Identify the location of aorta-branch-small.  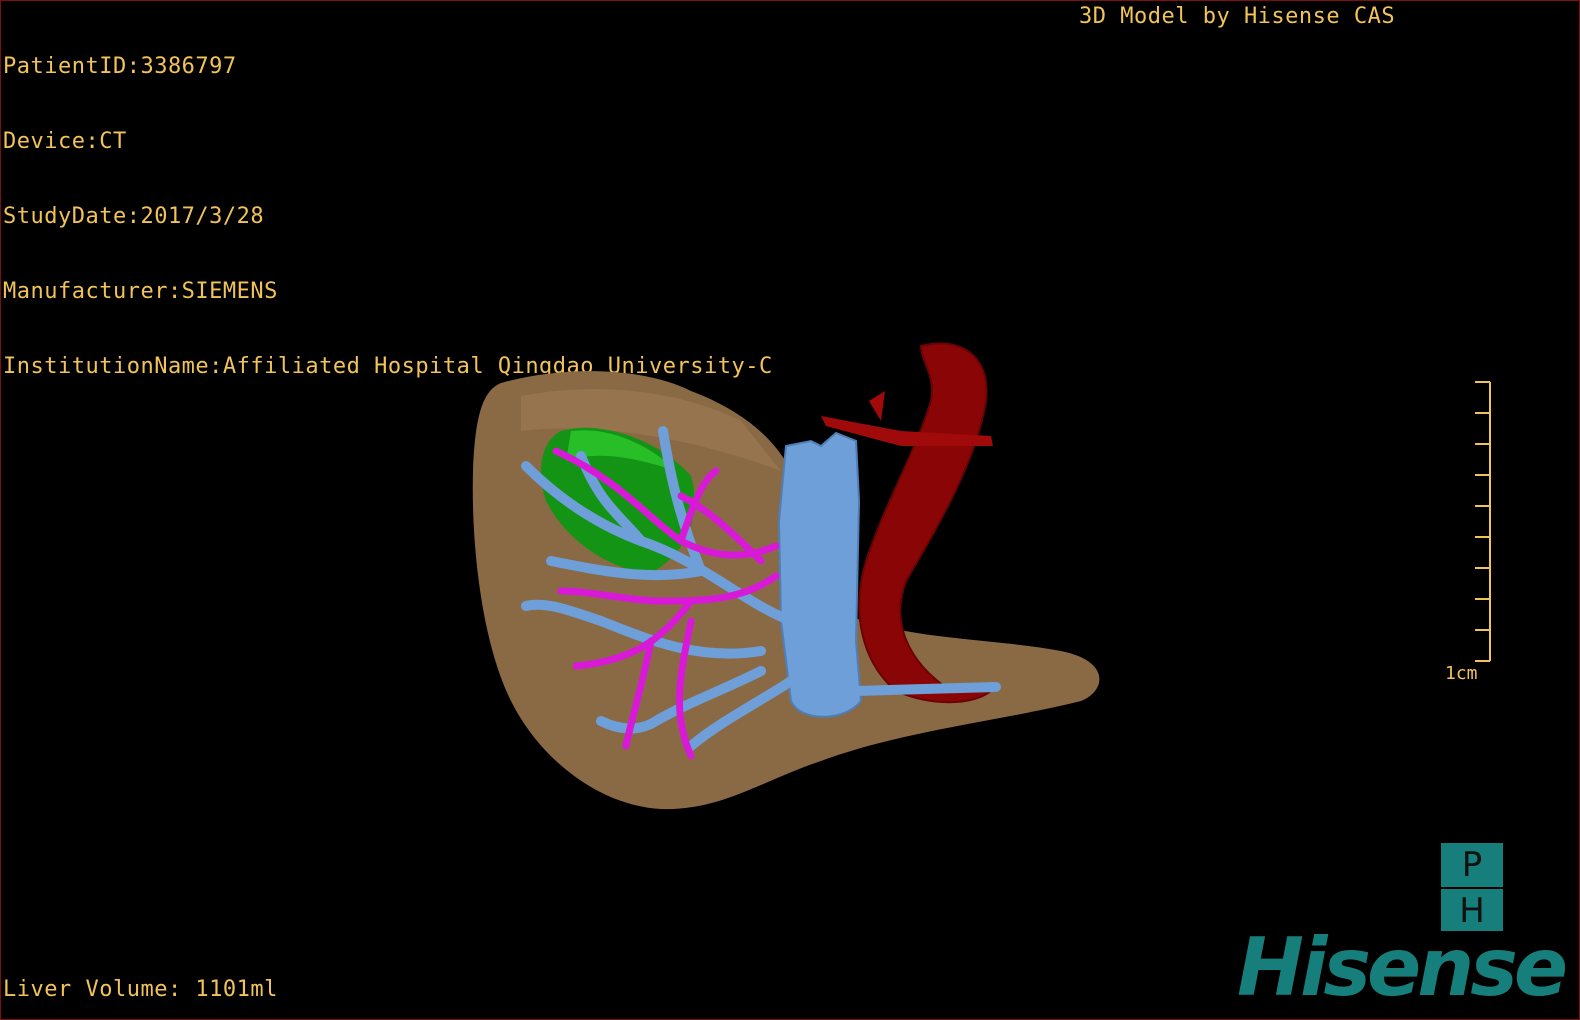
(877, 406).